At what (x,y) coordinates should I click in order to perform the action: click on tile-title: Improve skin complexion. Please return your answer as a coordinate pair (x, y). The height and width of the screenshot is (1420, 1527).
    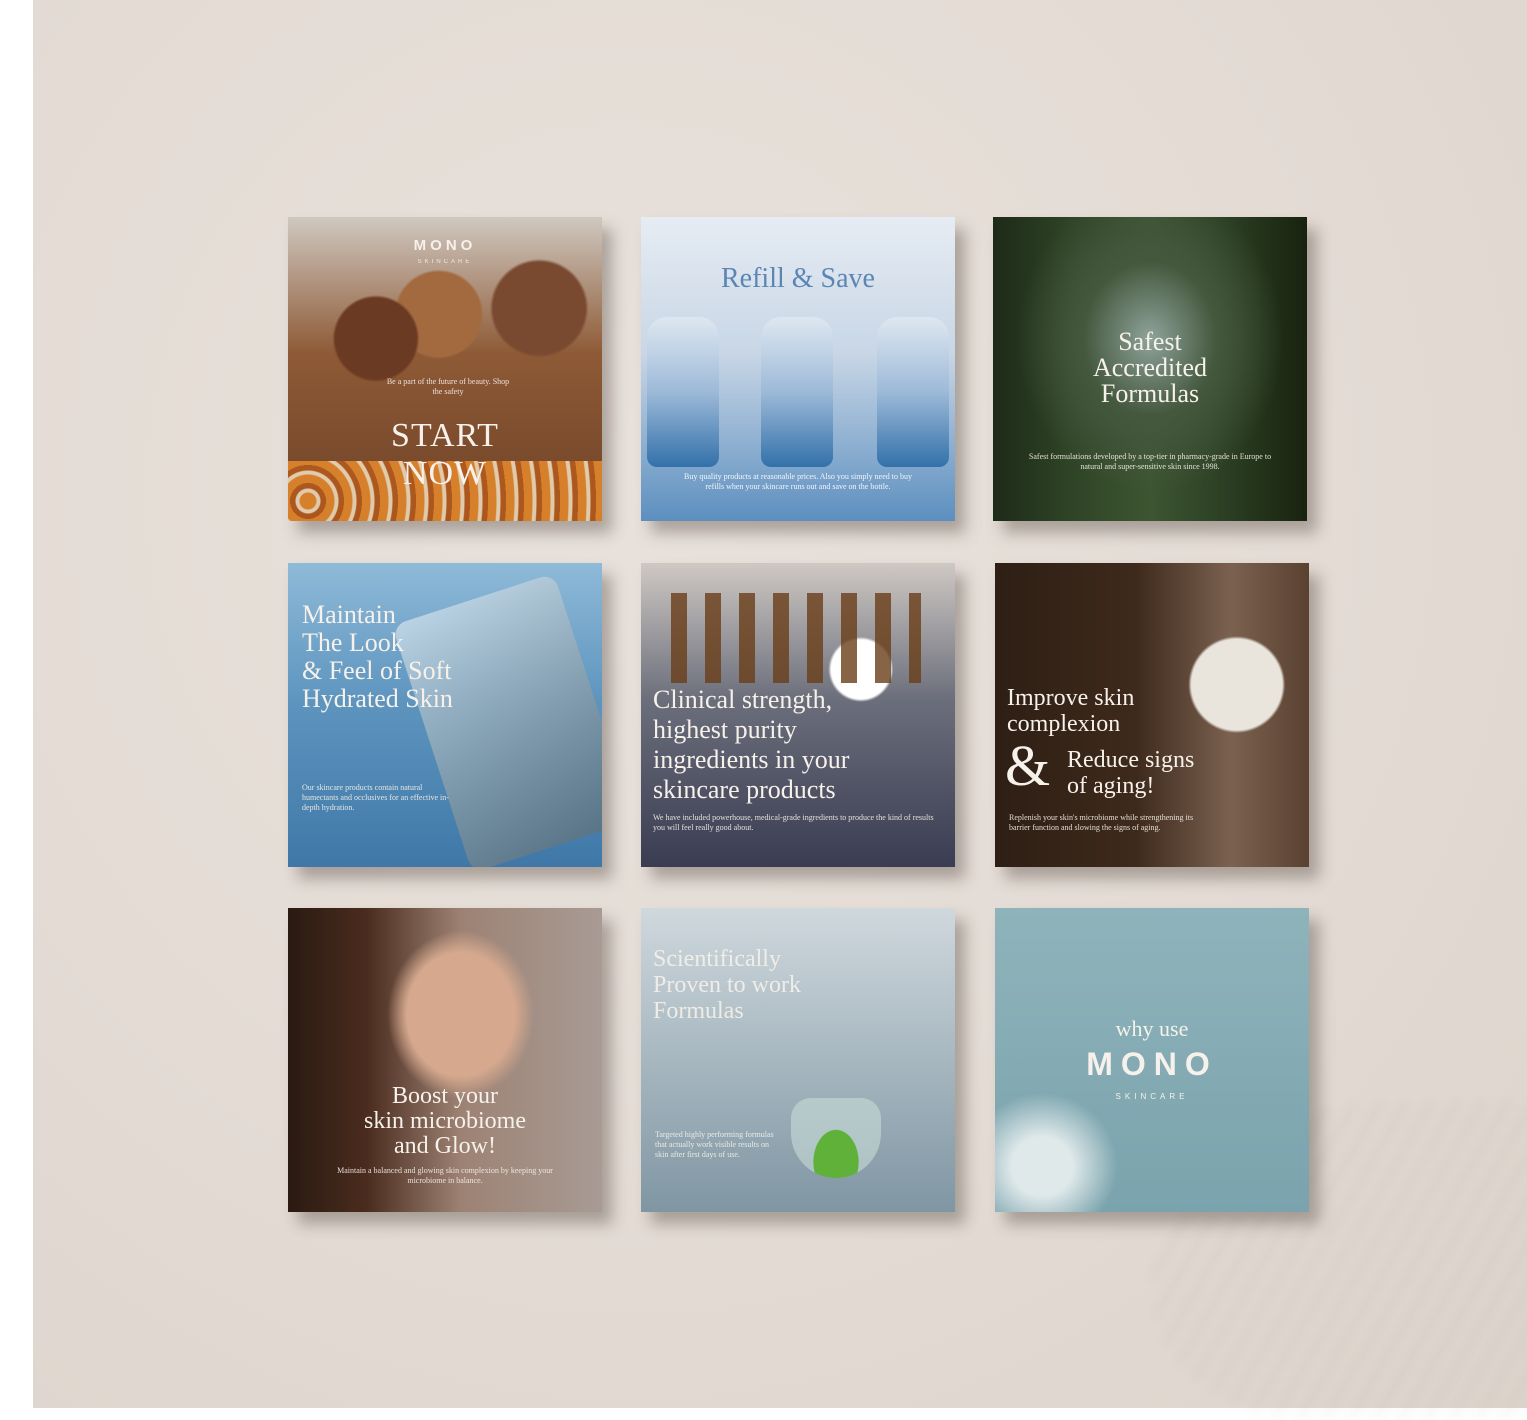
    Looking at the image, I should click on (1070, 711).